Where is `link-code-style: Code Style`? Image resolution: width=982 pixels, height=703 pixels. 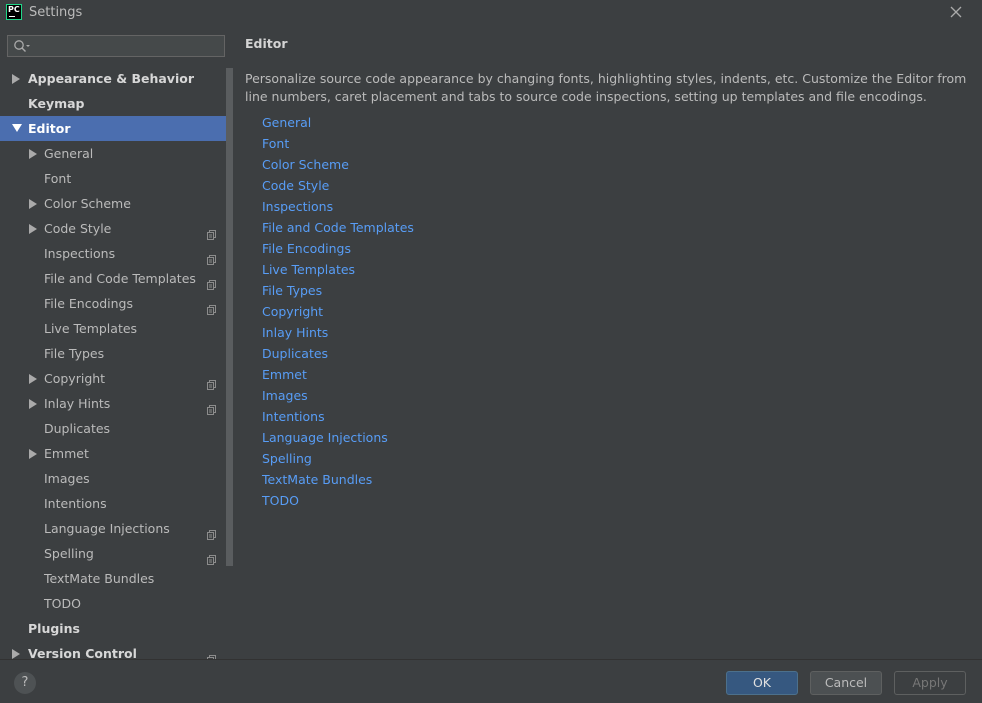 link-code-style: Code Style is located at coordinates (338, 185).